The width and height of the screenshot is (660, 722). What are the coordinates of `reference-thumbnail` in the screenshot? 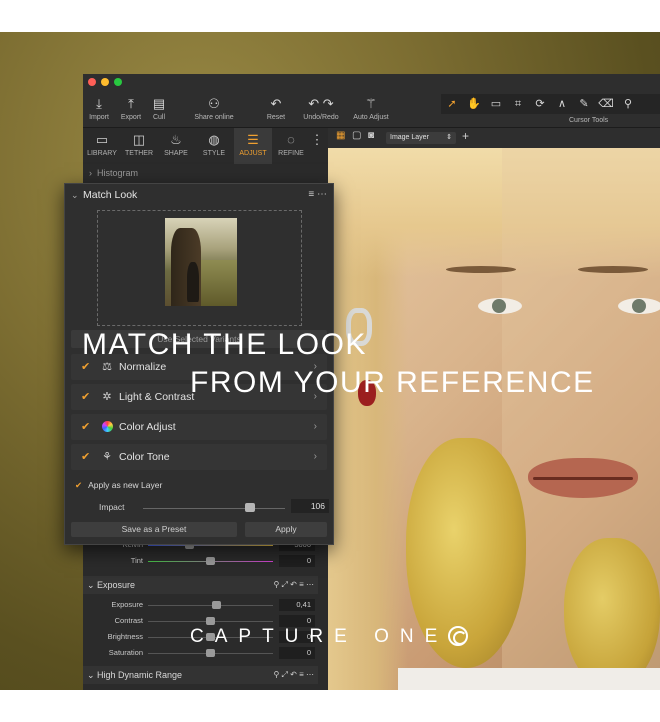 It's located at (201, 262).